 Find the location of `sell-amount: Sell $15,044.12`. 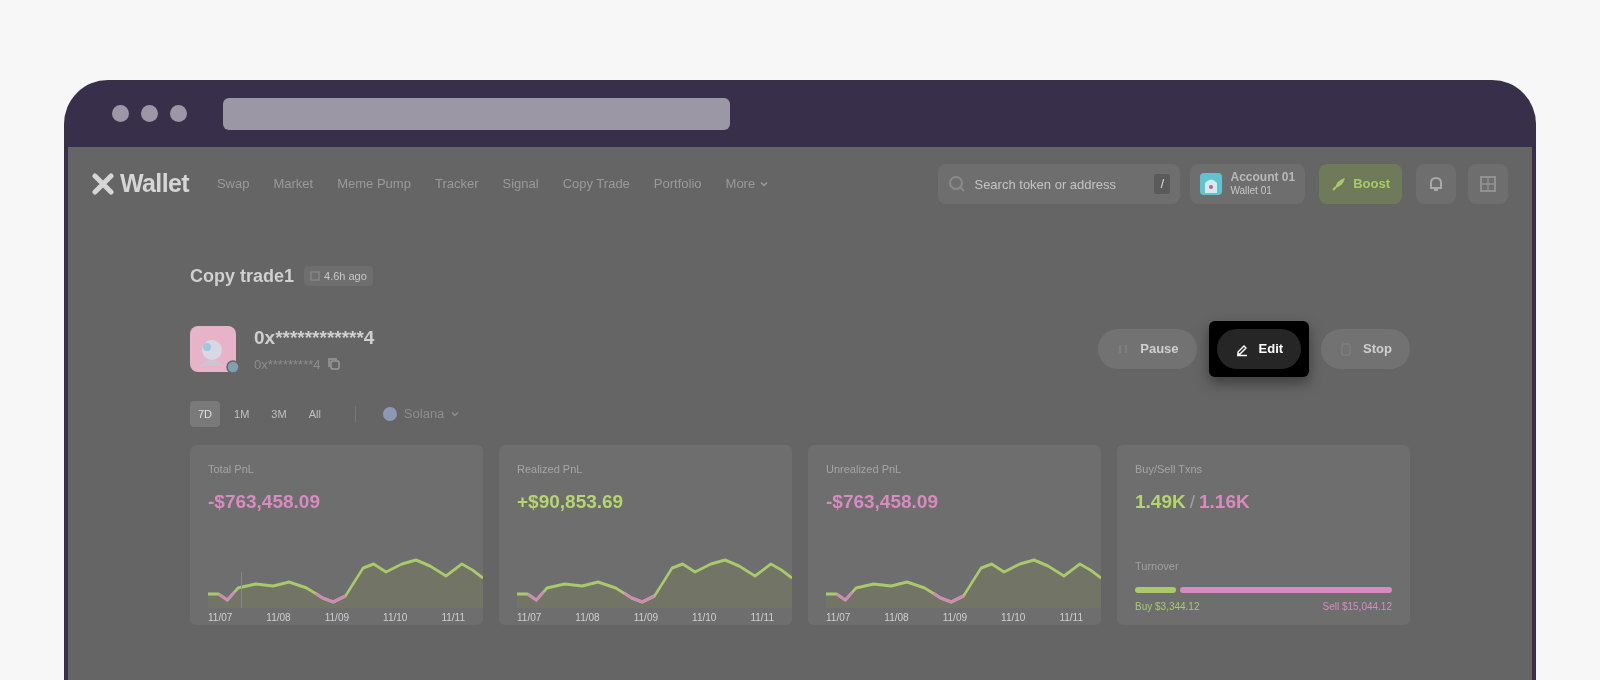

sell-amount: Sell $15,044.12 is located at coordinates (1357, 606).